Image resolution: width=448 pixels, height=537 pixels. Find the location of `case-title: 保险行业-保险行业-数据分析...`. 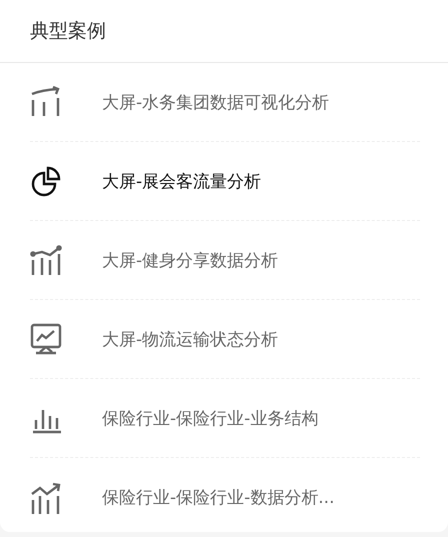

case-title: 保险行业-保险行业-数据分析... is located at coordinates (218, 498).